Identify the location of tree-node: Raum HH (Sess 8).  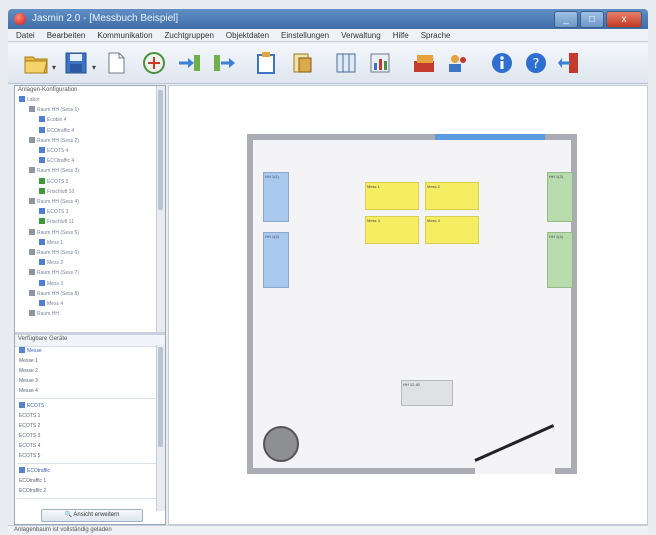
(54, 293).